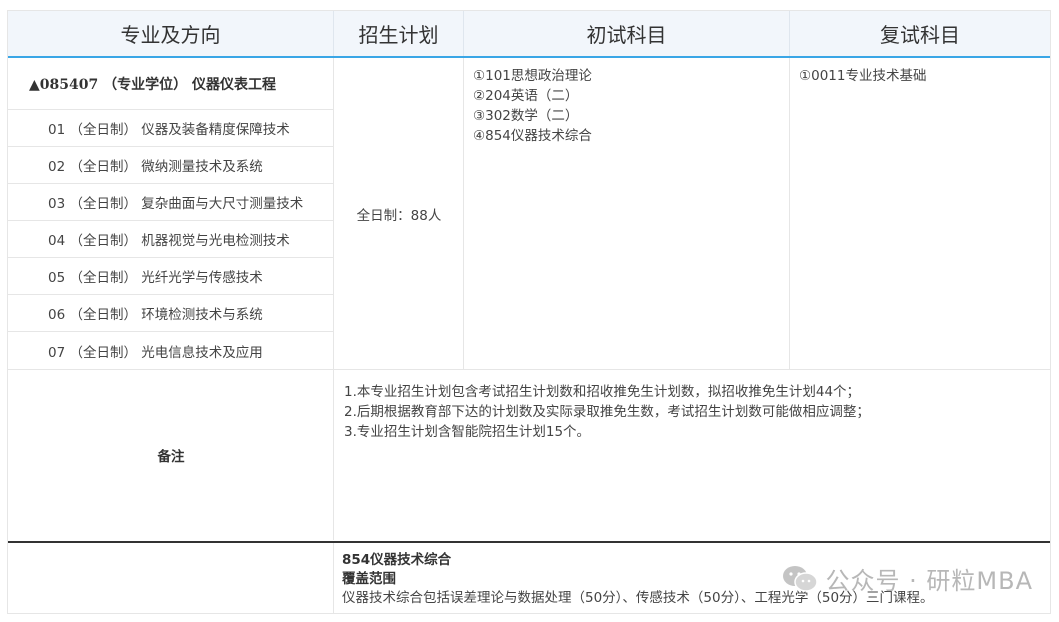  I want to click on direction-row: 06 （全日制） 环境检测技术与系统, so click(171, 313).